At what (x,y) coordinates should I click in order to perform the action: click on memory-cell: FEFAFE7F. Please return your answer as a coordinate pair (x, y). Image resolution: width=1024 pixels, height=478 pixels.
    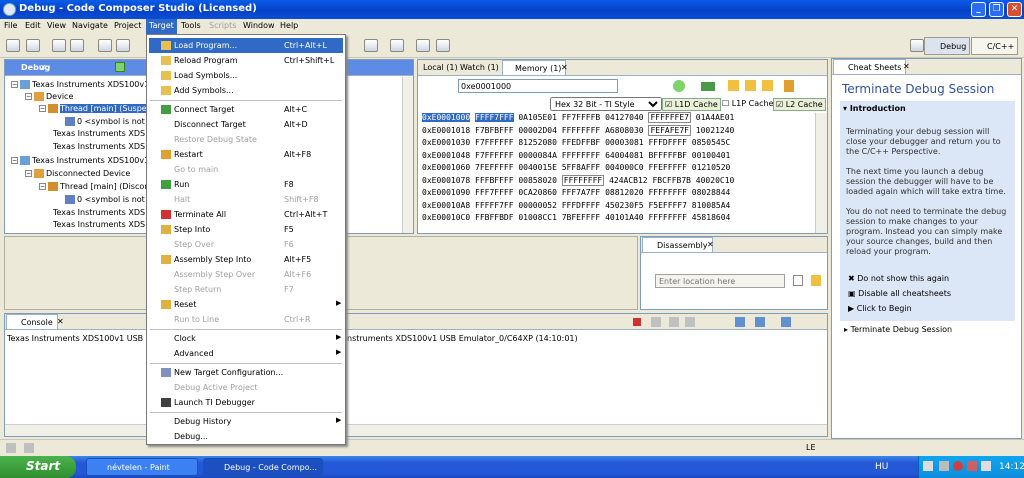
    Looking at the image, I should click on (669, 130).